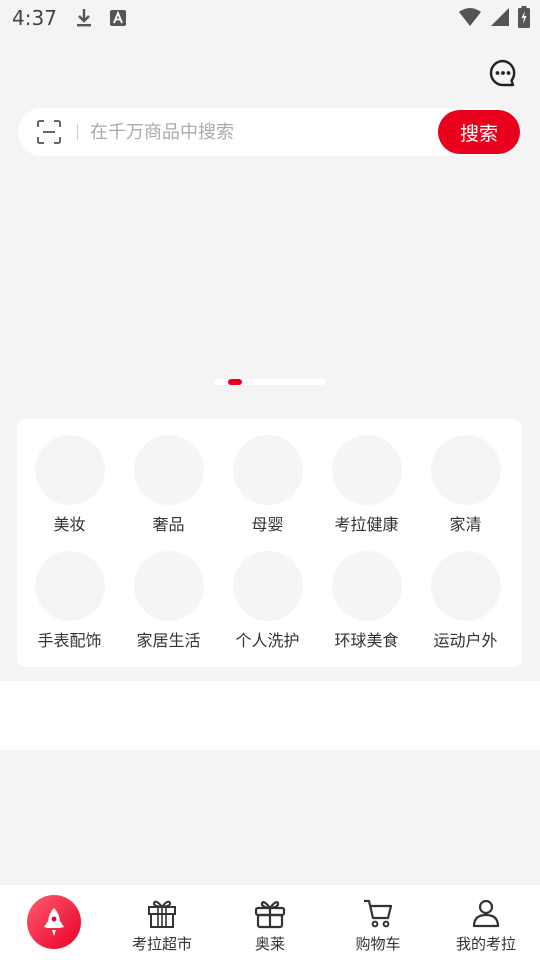  What do you see at coordinates (168, 524) in the screenshot?
I see `category-label: 奢品` at bounding box center [168, 524].